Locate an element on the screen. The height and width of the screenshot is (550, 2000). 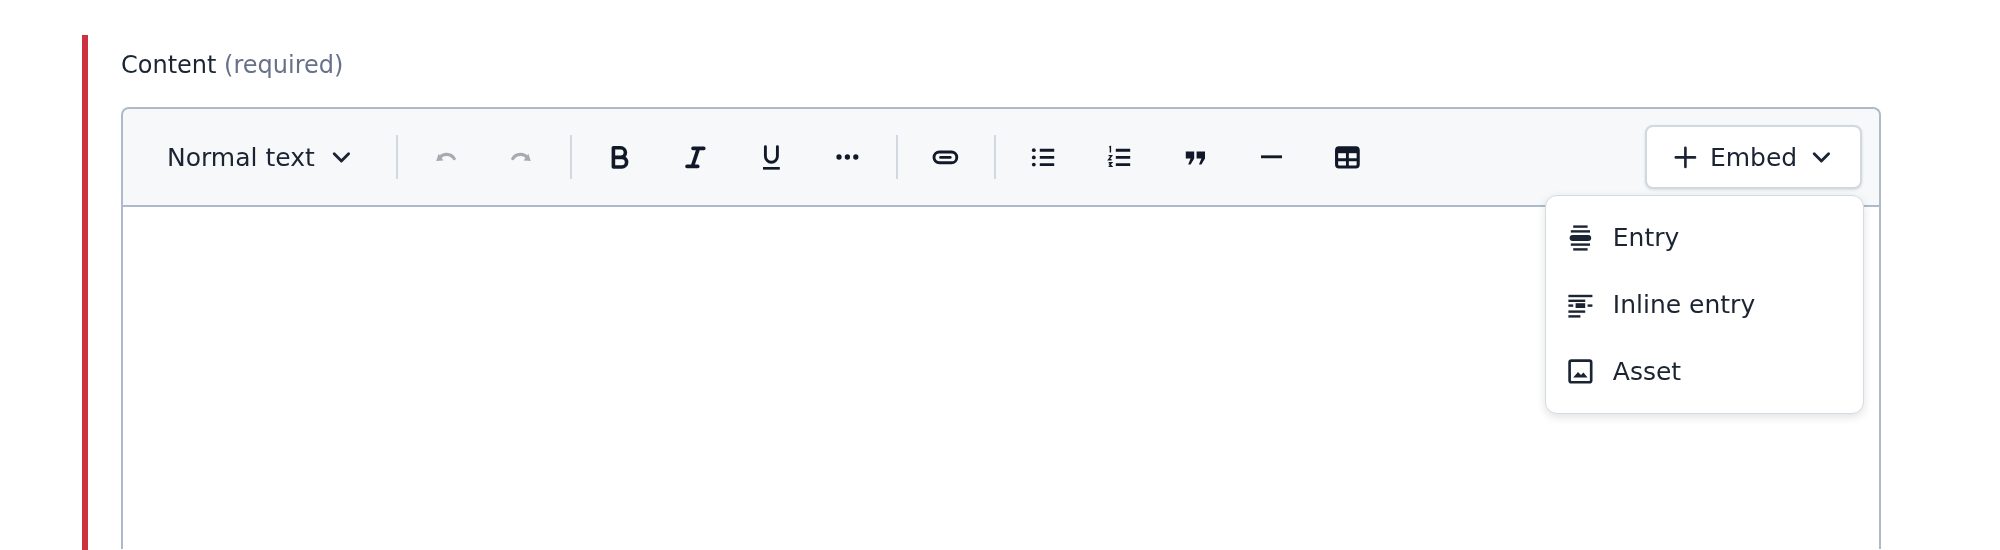
text-style-dropdown: Normal text is located at coordinates (261, 157).